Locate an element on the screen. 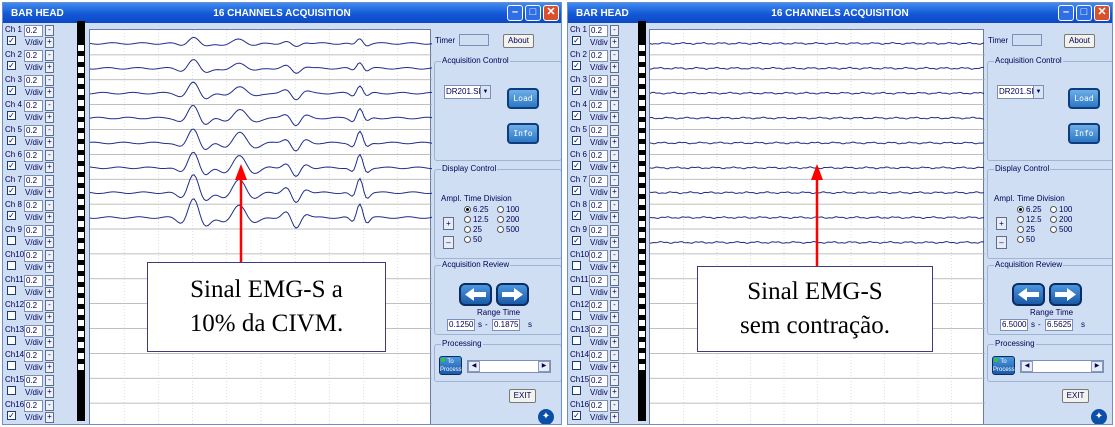  annotation-arrows is located at coordinates (529, 215).